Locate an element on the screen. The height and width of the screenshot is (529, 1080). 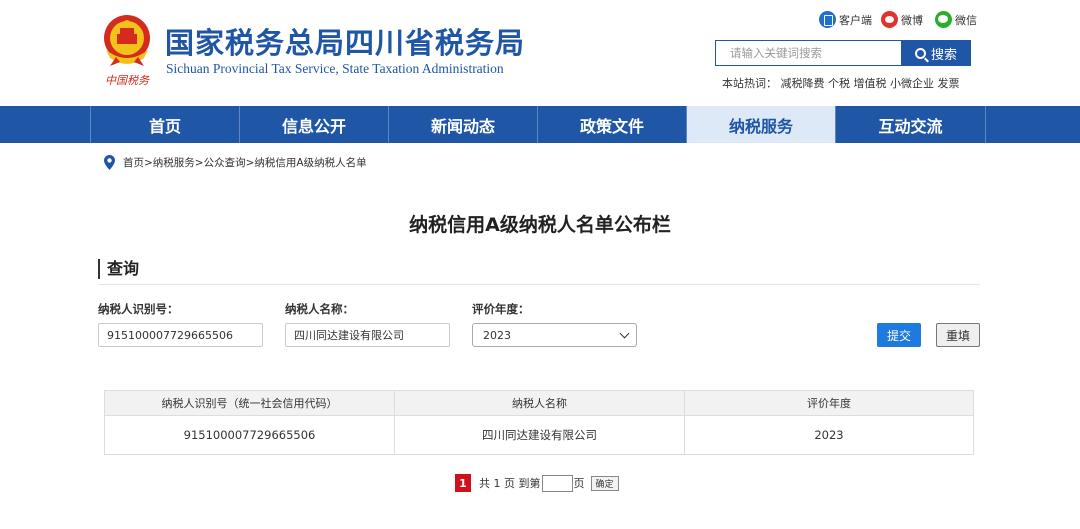
page-go-button: 确定 is located at coordinates (604, 483).